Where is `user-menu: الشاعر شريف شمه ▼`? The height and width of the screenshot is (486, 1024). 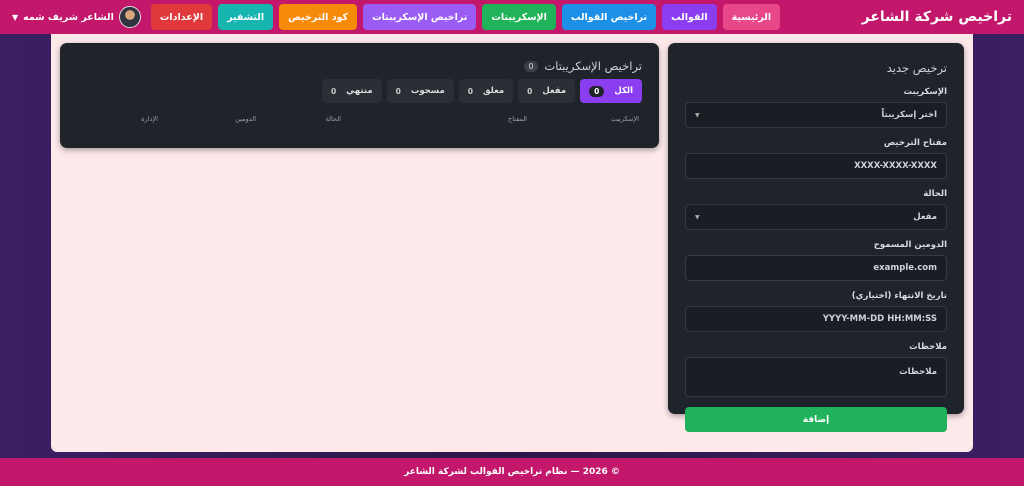 user-menu: الشاعر شريف شمه ▼ is located at coordinates (76, 17).